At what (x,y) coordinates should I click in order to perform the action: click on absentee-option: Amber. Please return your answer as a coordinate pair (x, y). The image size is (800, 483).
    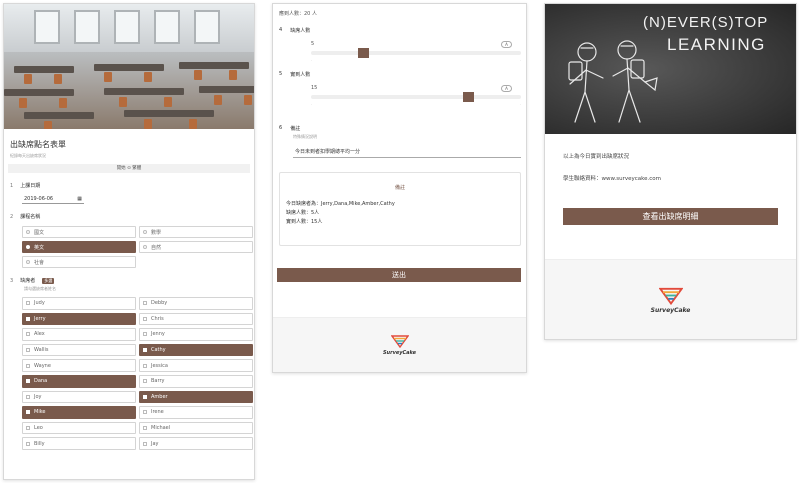
    Looking at the image, I should click on (196, 397).